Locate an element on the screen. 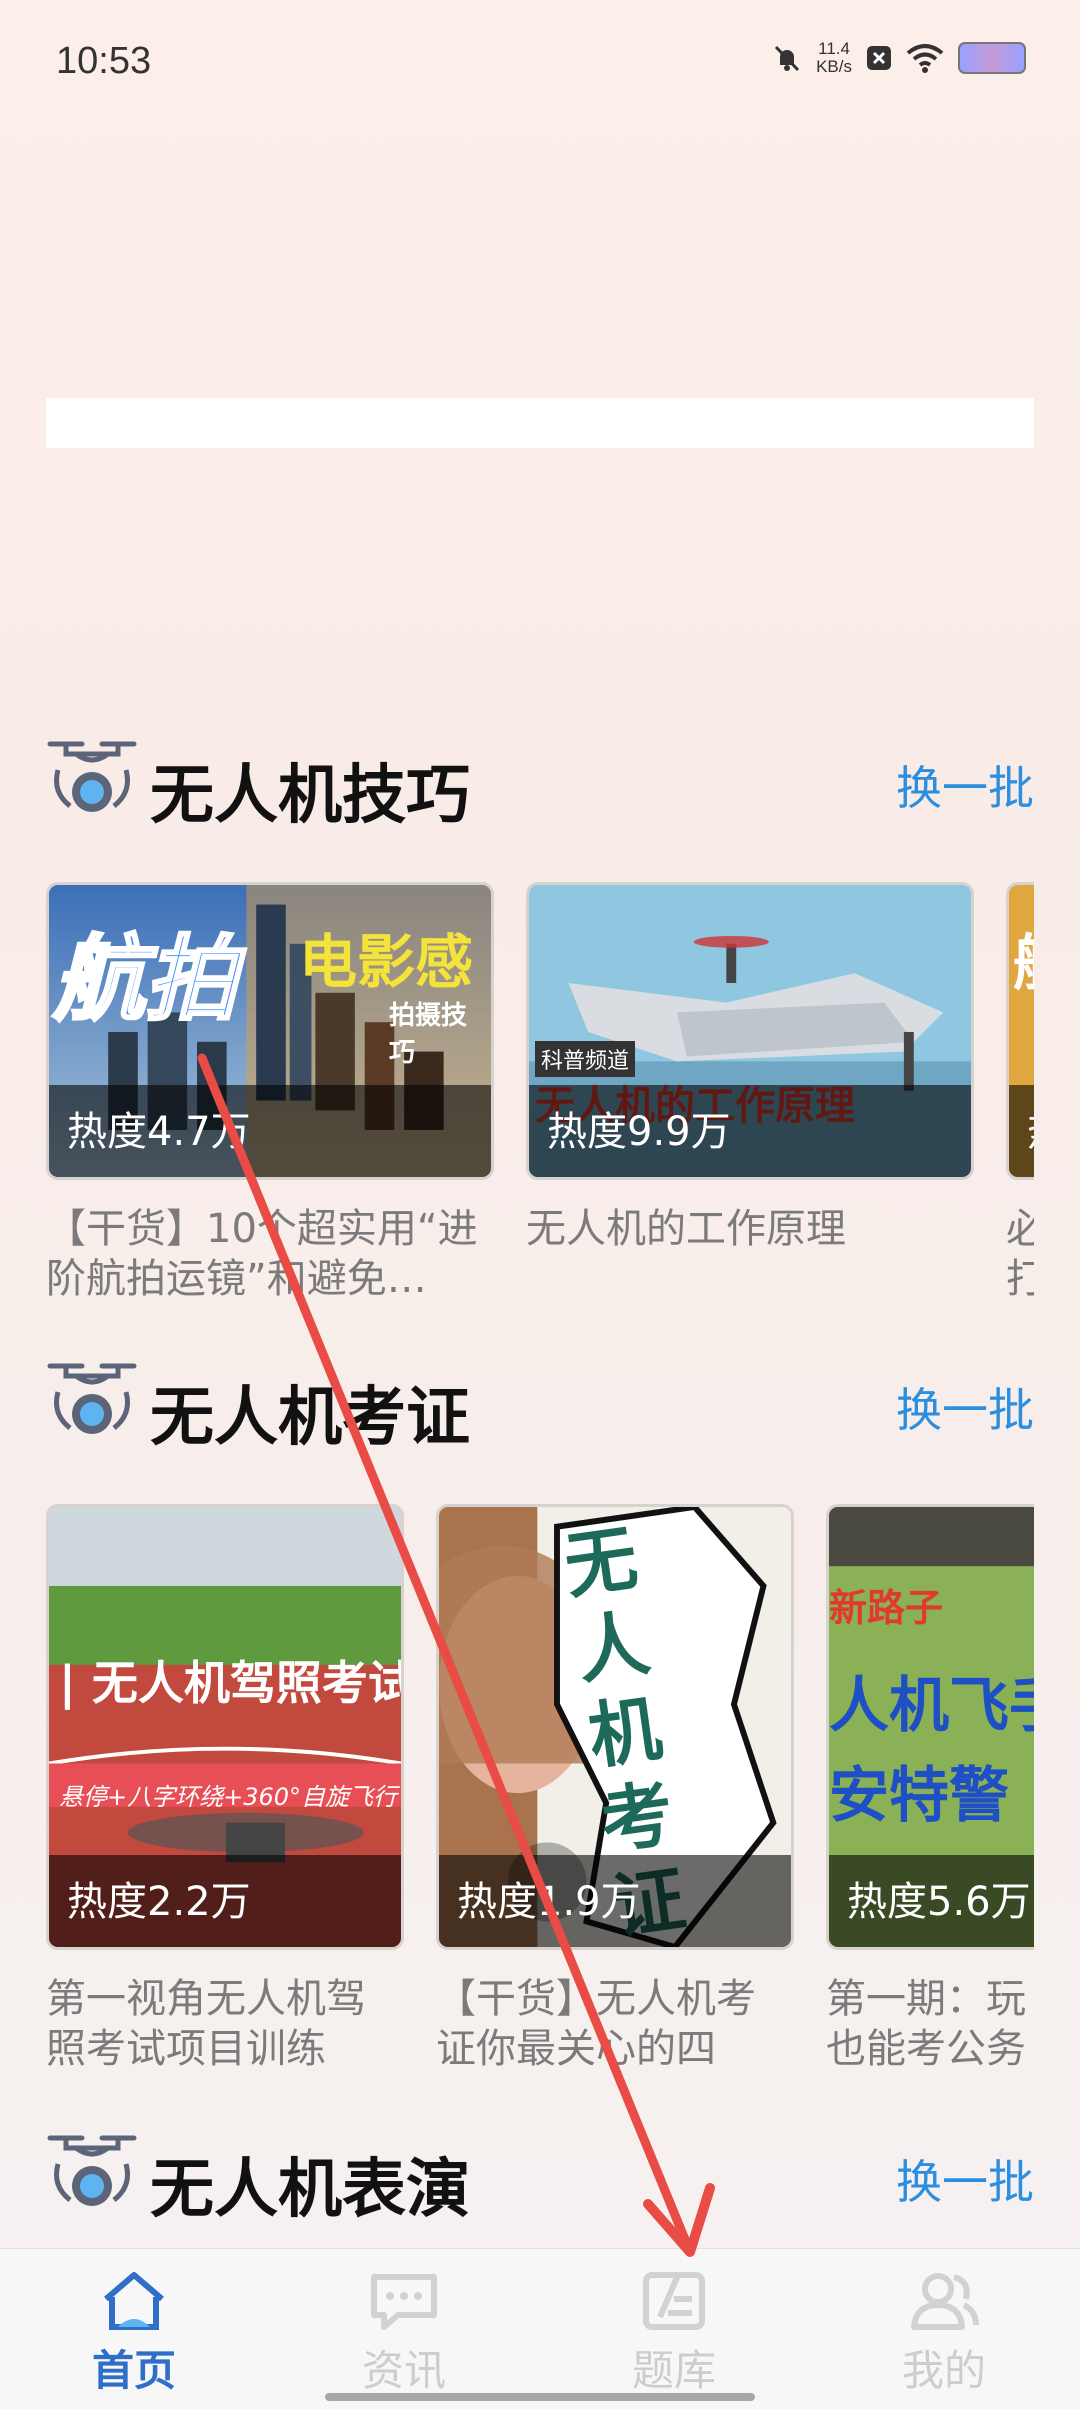  video-card: 科普频道 无人机的工作原理 热度9.9万 无人机的工作原理 is located at coordinates (750, 1068).